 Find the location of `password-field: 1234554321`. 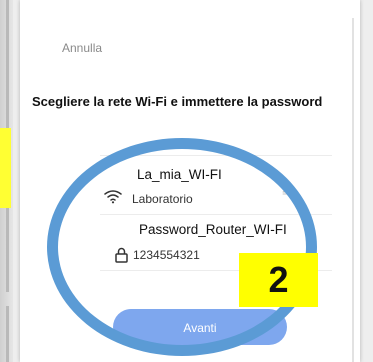

password-field: 1234554321 is located at coordinates (166, 255).